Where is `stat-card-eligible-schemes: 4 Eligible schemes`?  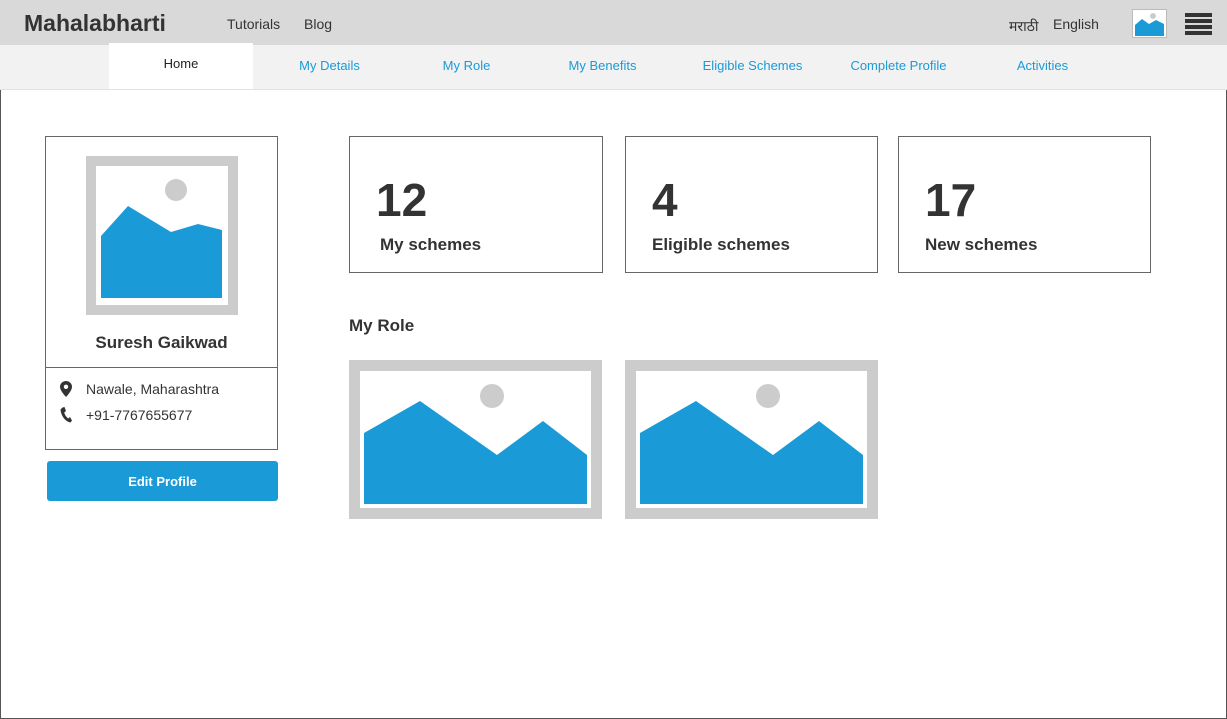
stat-card-eligible-schemes: 4 Eligible schemes is located at coordinates (751, 204).